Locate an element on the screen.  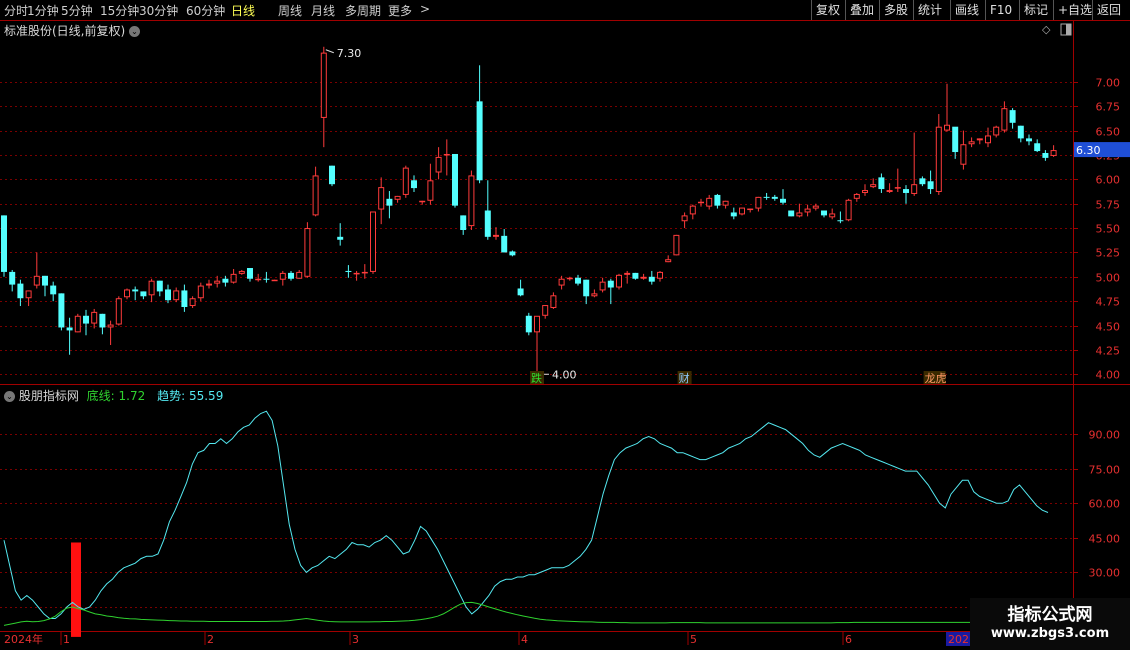
price-tick-label: 5.50 is located at coordinates (1108, 229).